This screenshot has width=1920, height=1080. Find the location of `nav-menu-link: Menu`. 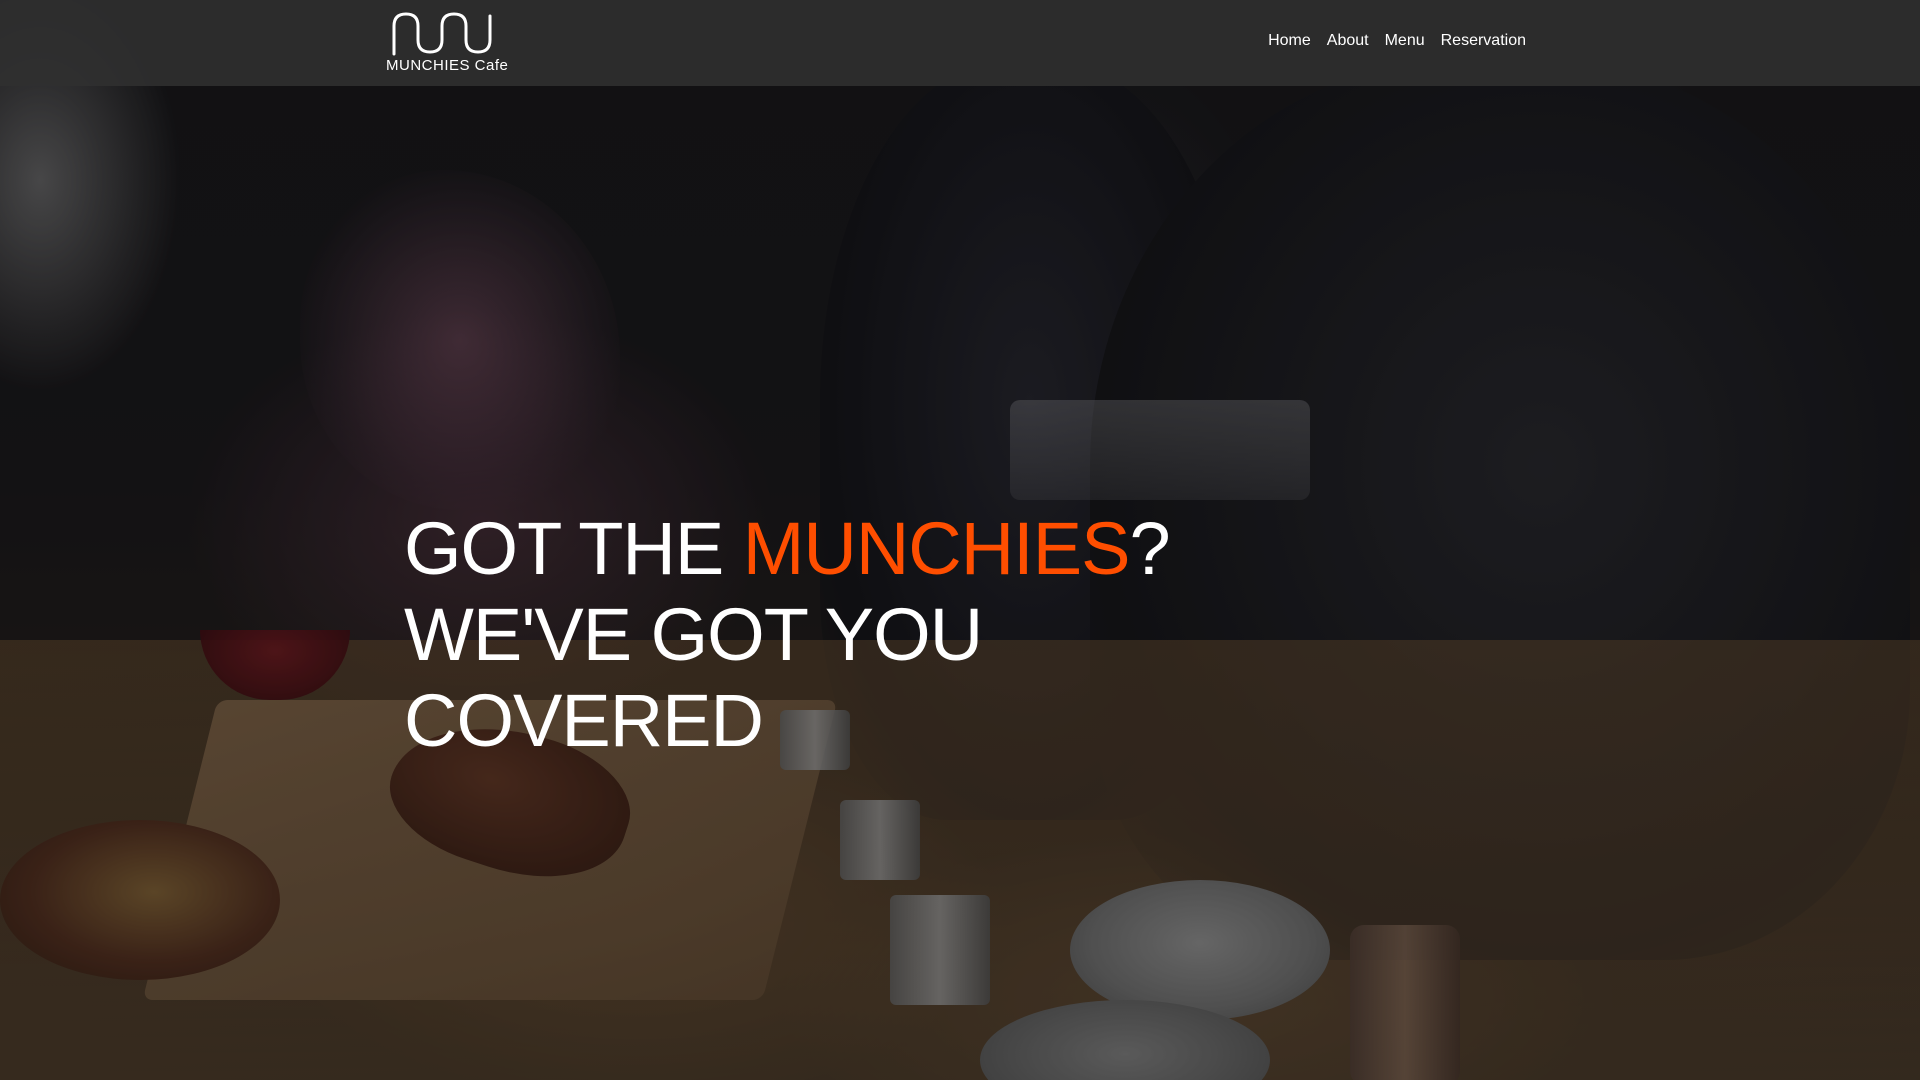

nav-menu-link: Menu is located at coordinates (1405, 41).